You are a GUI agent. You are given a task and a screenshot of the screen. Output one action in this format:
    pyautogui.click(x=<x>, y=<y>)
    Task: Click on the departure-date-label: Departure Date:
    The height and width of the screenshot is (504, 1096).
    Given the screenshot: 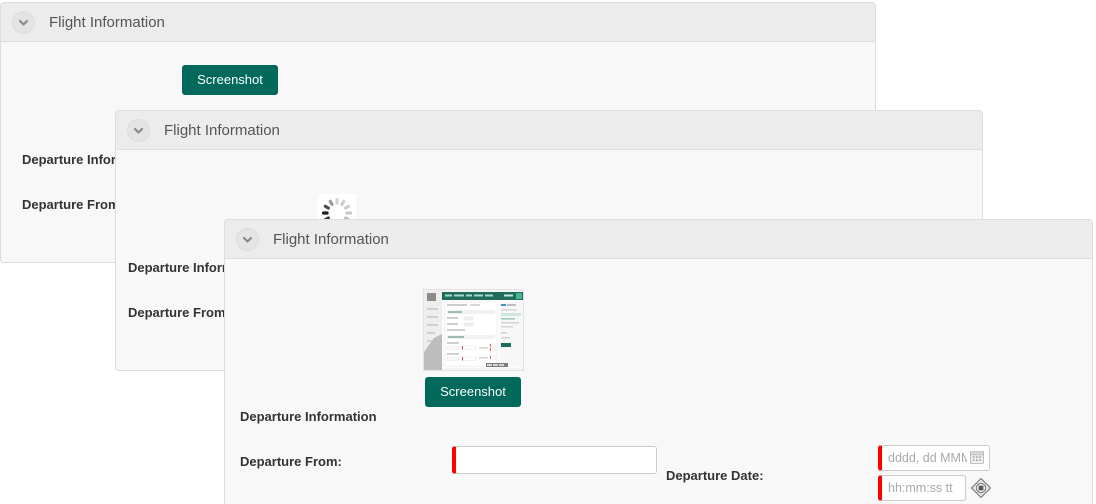 What is the action you would take?
    pyautogui.click(x=715, y=475)
    